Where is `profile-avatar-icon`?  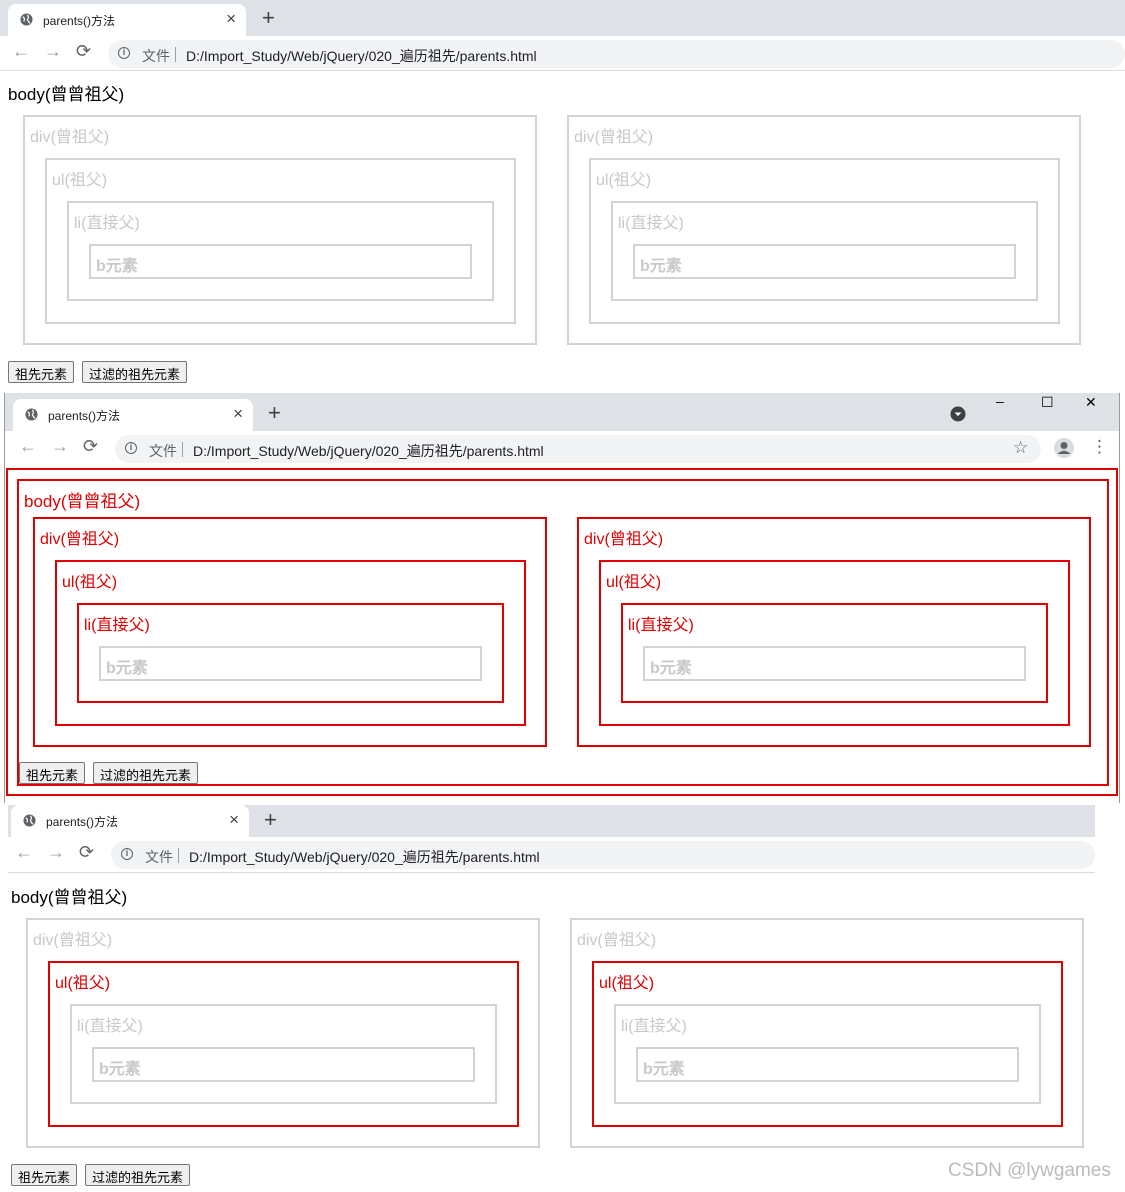 profile-avatar-icon is located at coordinates (1064, 448).